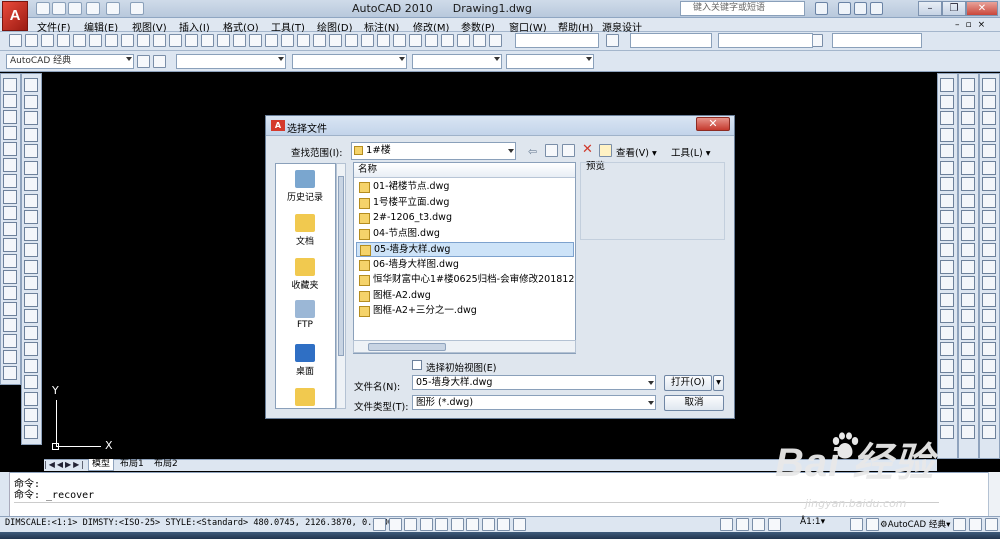 Image resolution: width=1000 pixels, height=539 pixels. Describe the element at coordinates (691, 152) in the screenshot. I see `tools-menu: 工具(L) ▾` at that location.